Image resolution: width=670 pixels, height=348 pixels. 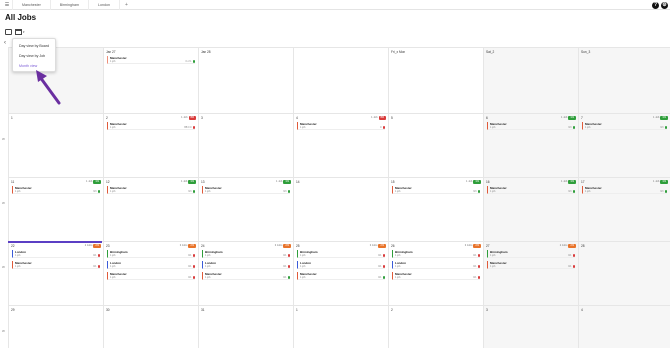 What do you see at coordinates (48, 87) in the screenshot?
I see `annotation-arrow-icon` at bounding box center [48, 87].